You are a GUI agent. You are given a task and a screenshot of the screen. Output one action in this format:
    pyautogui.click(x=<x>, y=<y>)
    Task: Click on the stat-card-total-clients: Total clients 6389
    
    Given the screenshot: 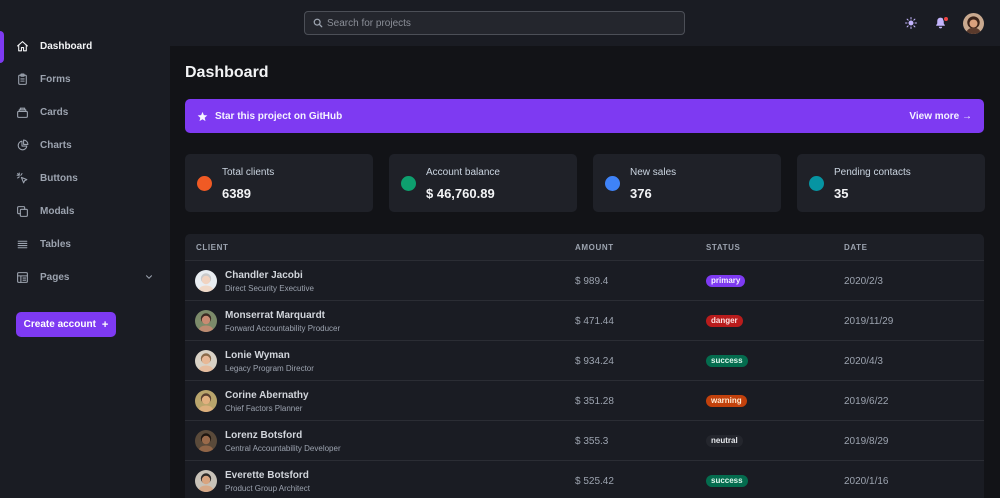 What is the action you would take?
    pyautogui.click(x=279, y=183)
    